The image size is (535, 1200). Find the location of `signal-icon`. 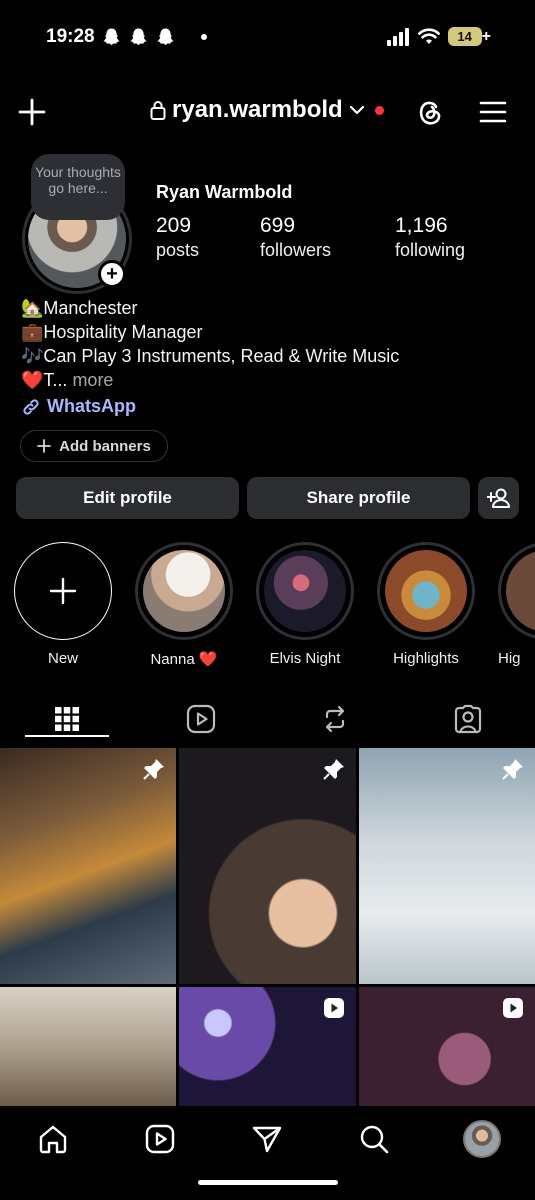

signal-icon is located at coordinates (397, 36).